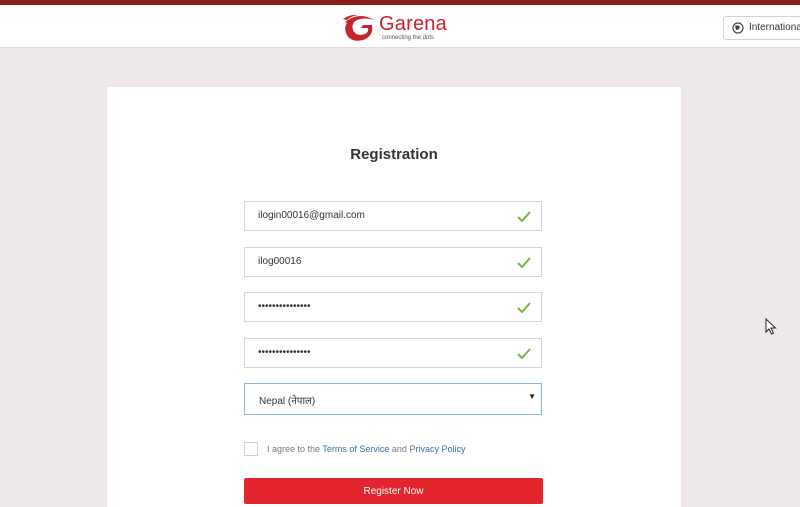 The image size is (800, 507). What do you see at coordinates (393, 262) in the screenshot?
I see `username-field: ilog00016` at bounding box center [393, 262].